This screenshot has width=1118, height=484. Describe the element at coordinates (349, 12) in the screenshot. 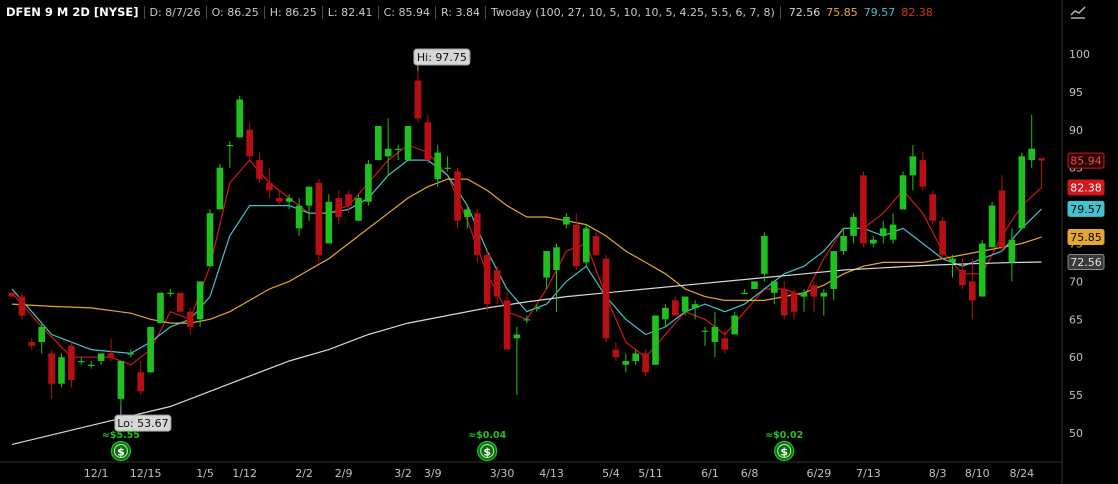

I see `low-readout: L: 82.41` at that location.